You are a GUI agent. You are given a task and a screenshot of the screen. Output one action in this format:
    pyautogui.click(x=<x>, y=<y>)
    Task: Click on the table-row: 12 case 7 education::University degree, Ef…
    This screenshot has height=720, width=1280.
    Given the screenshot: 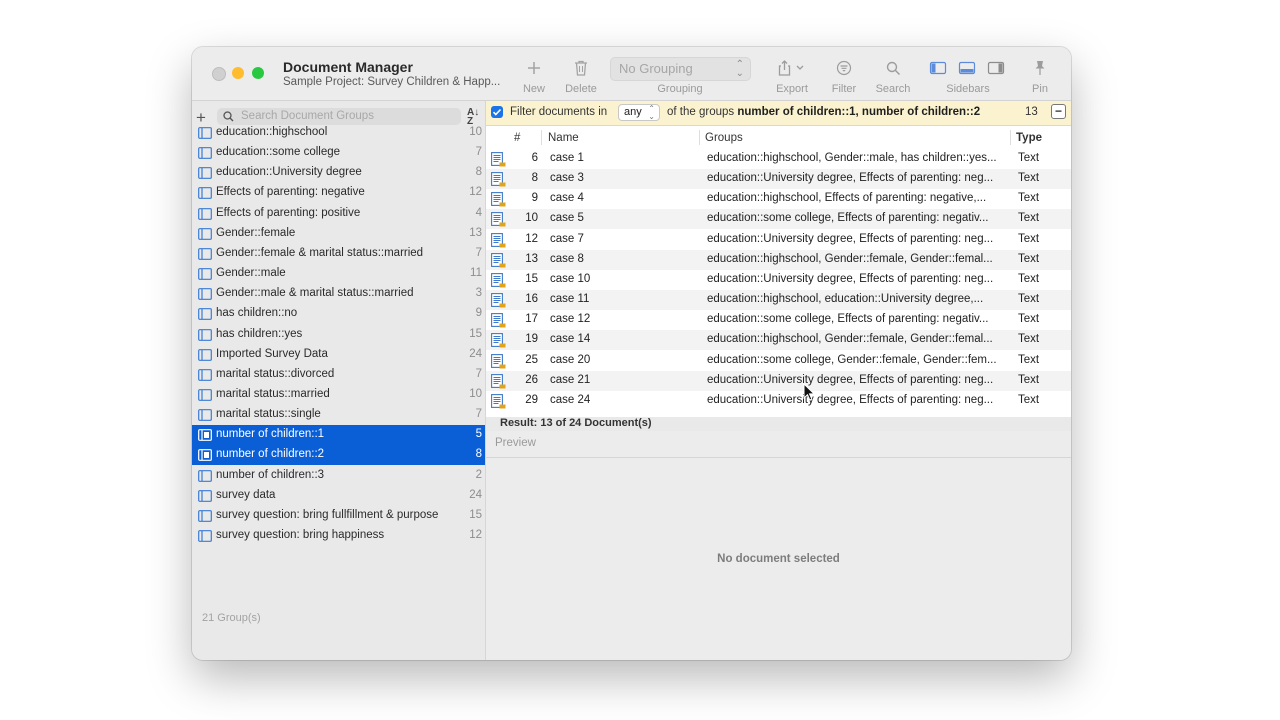 What is the action you would take?
    pyautogui.click(x=778, y=239)
    